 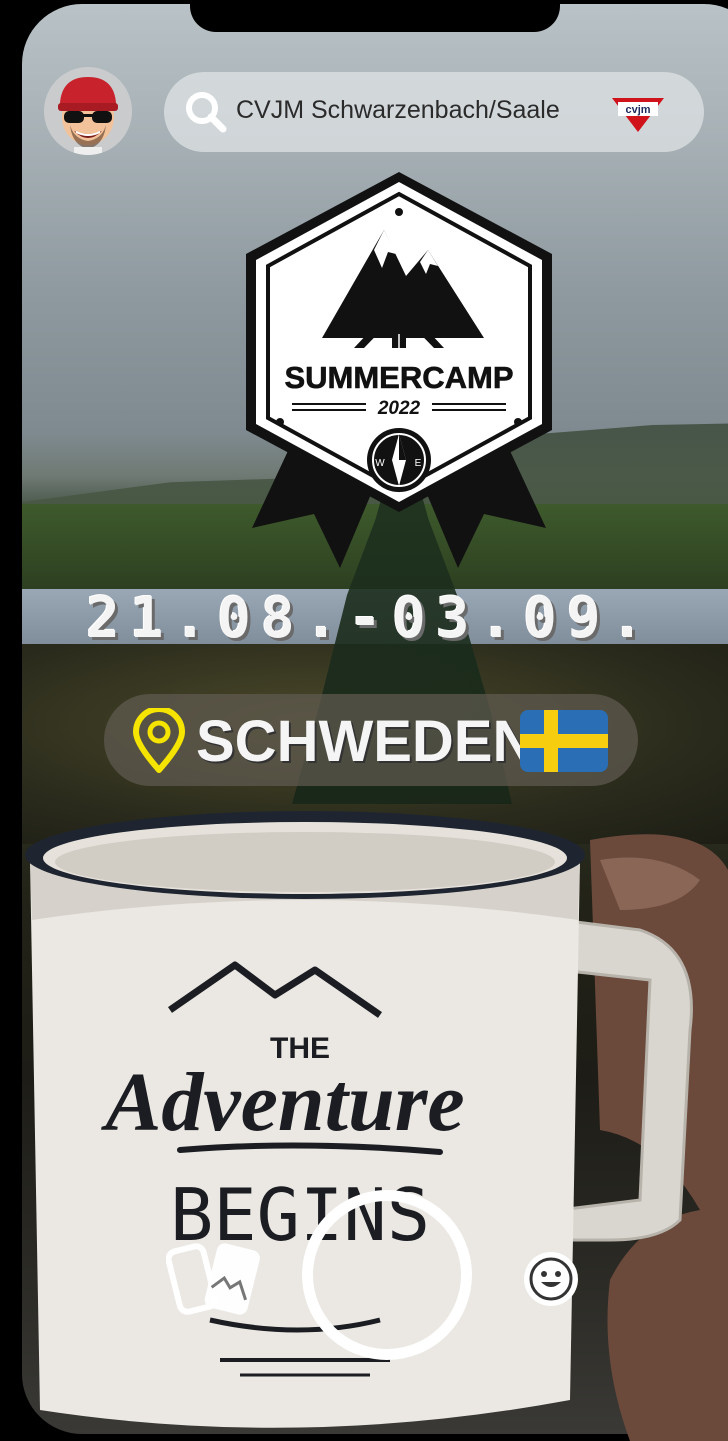 I want to click on location-sticker: SCHWEDEN, so click(x=371, y=740).